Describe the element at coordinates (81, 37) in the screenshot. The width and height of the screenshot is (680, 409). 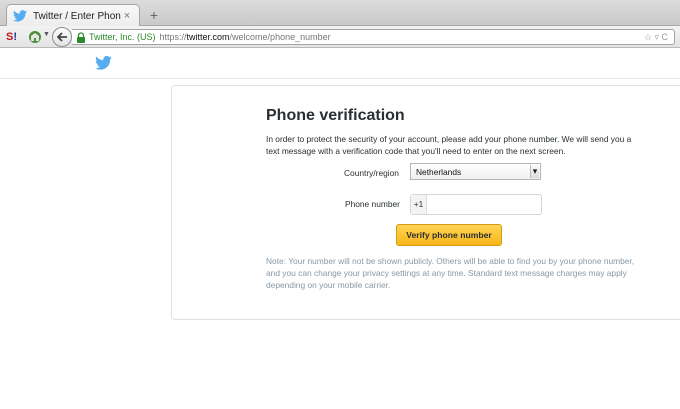
I see `lock-icon` at that location.